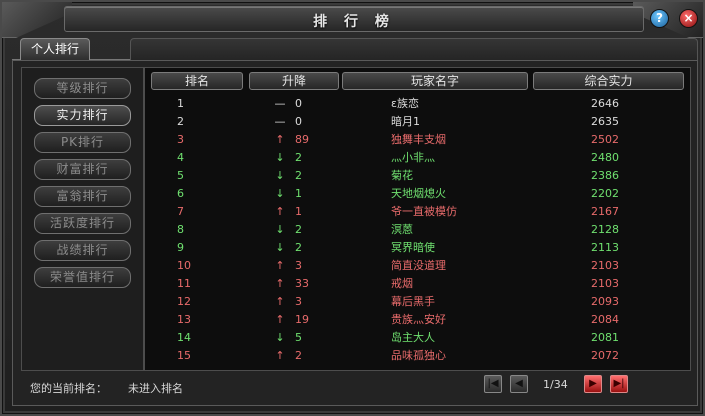 This screenshot has width=705, height=416. I want to click on first-page-icon: |◀, so click(493, 383).